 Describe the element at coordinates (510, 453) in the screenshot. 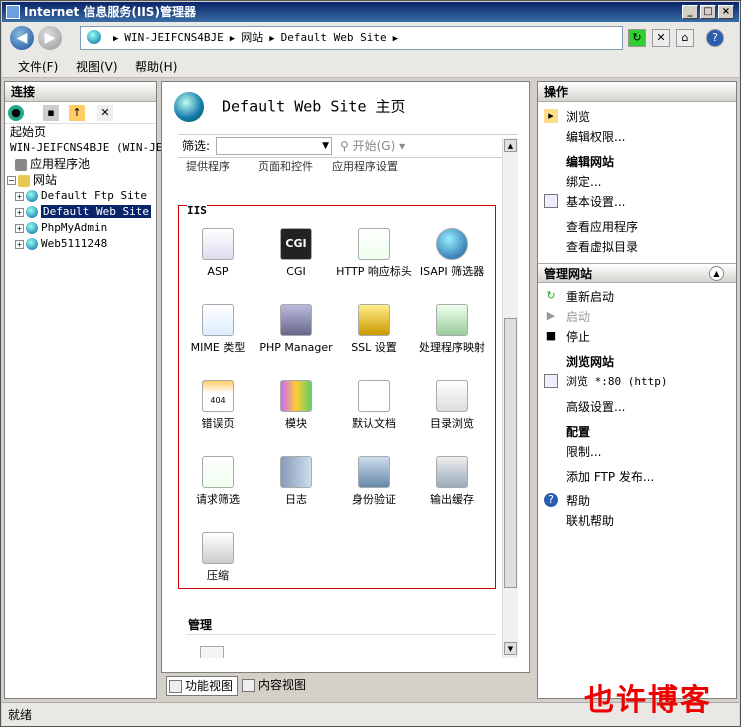

I see `scroll-thumb` at that location.